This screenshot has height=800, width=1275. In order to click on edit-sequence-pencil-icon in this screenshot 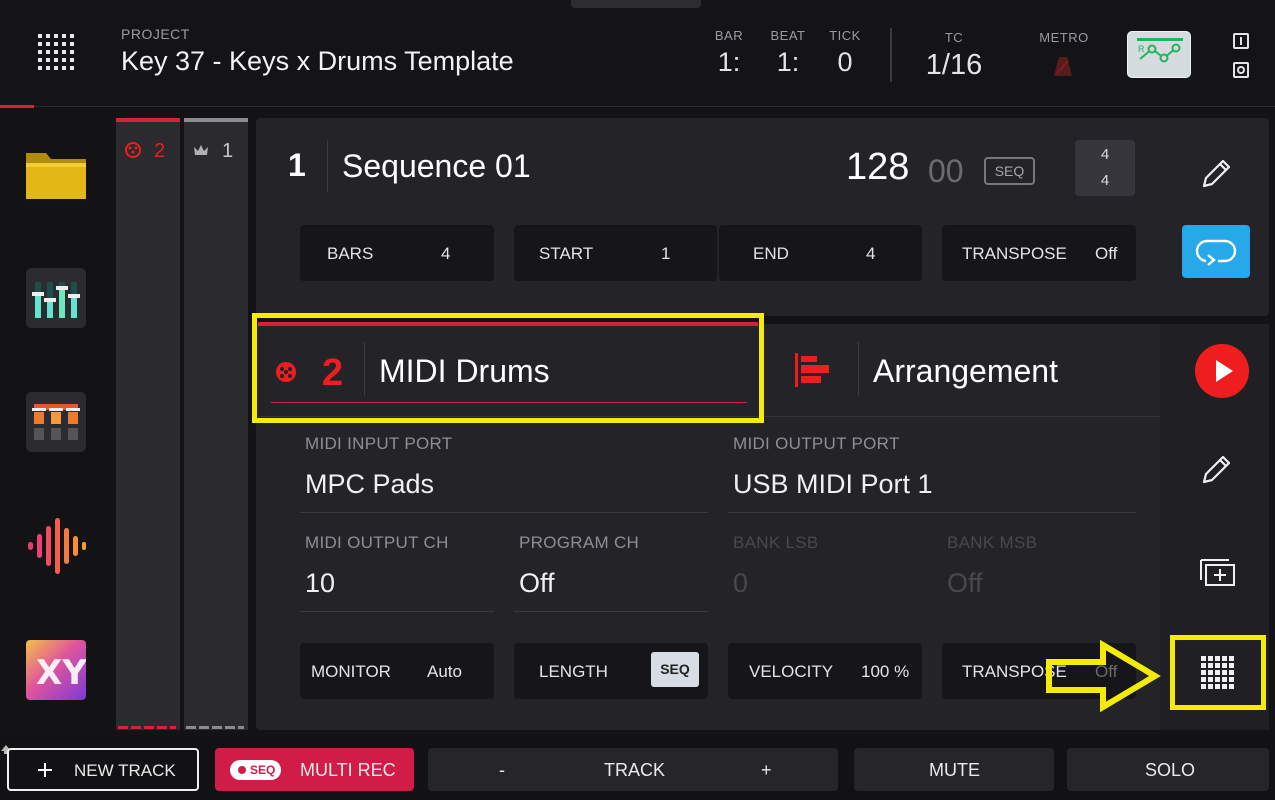, I will do `click(1217, 173)`.